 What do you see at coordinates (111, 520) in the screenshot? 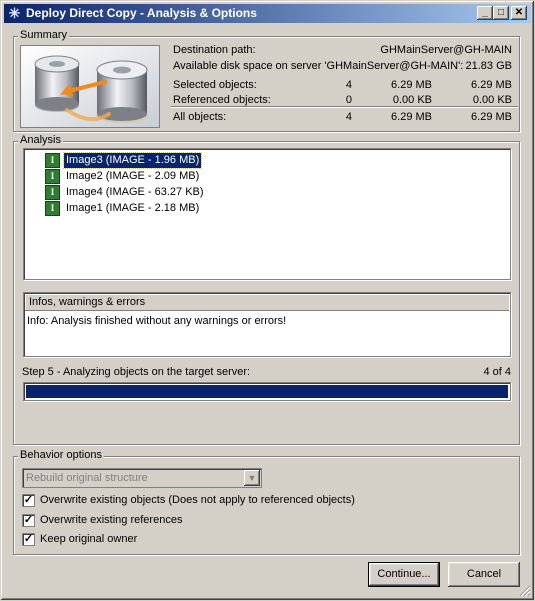
I see `overwrite-references-label: Overwrite existing references` at bounding box center [111, 520].